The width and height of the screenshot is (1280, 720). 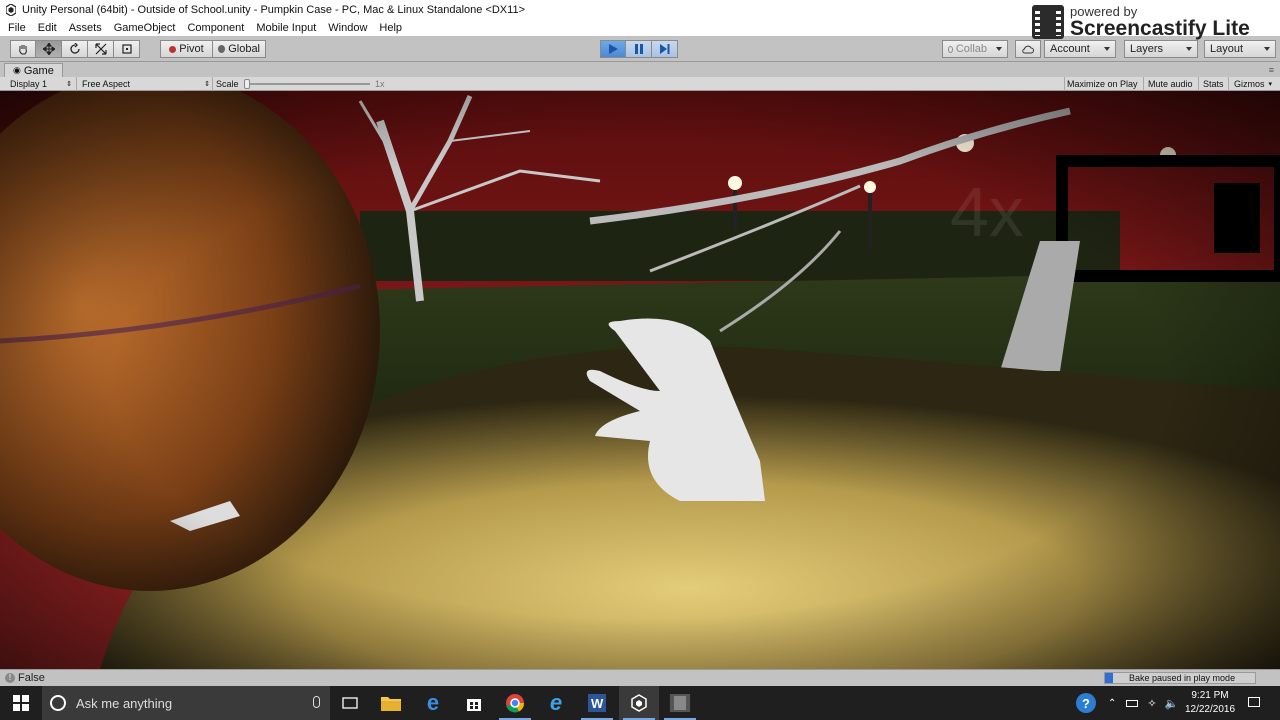 I want to click on svg-text: W, so click(x=597, y=703).